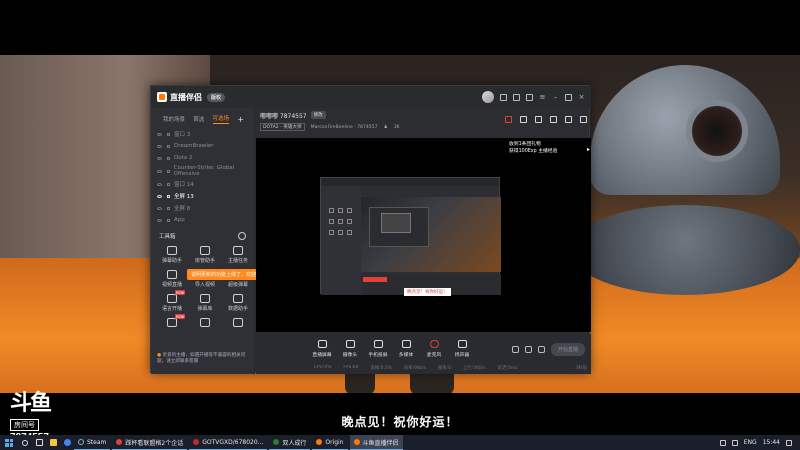 This screenshot has height=450, width=800. What do you see at coordinates (406, 344) in the screenshot?
I see `media-icon` at bounding box center [406, 344].